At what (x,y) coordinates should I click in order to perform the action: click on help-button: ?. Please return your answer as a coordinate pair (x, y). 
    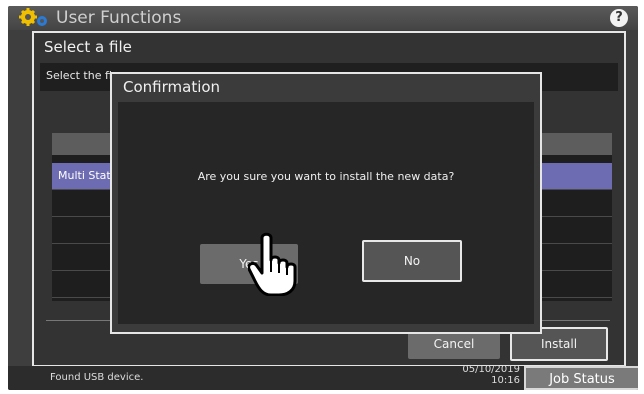
    Looking at the image, I should click on (619, 18).